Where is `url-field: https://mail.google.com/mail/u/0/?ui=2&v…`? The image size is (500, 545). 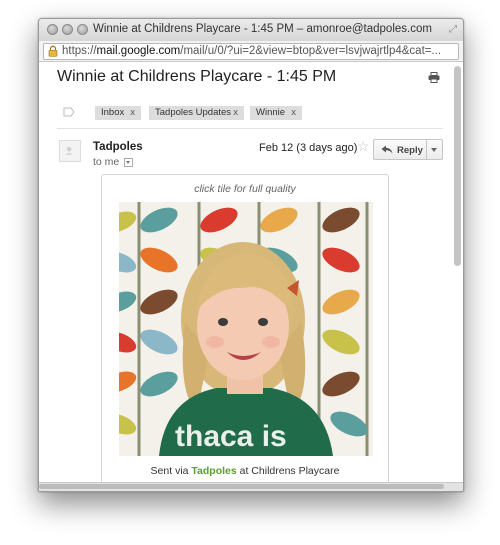
url-field: https://mail.google.com/mail/u/0/?ui=2&v… is located at coordinates (251, 51).